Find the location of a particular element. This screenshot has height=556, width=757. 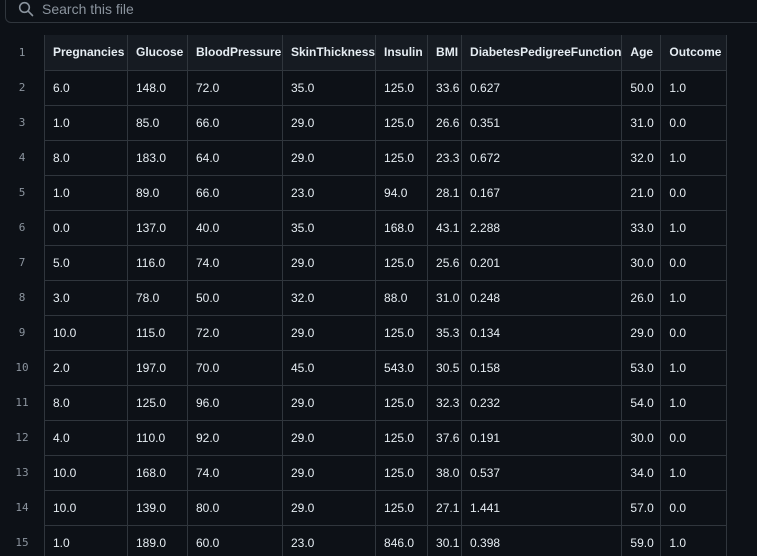

table-cell: 0.672 is located at coordinates (542, 157).